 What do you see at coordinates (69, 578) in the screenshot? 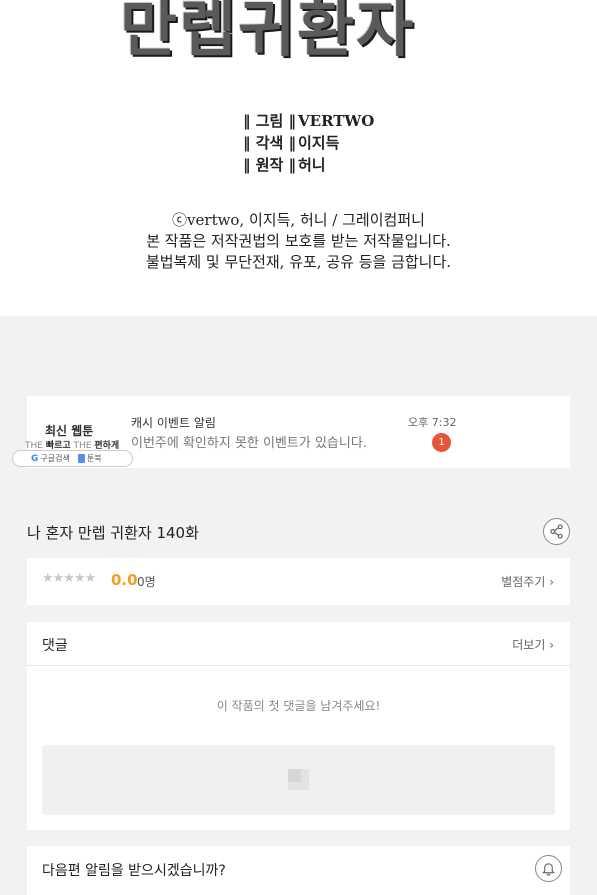
I see `star-rating-icon: ★★★★★` at bounding box center [69, 578].